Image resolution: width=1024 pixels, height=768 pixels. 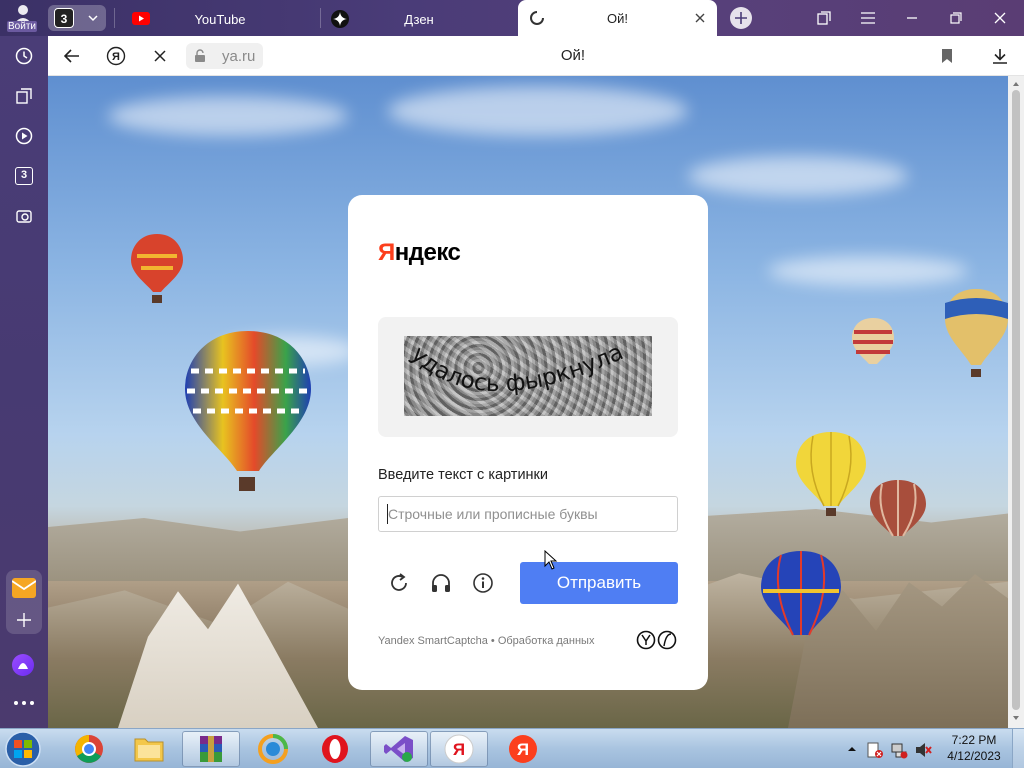 What do you see at coordinates (463, 475) in the screenshot?
I see `captcha-prompt: Введите текст с картинки` at bounding box center [463, 475].